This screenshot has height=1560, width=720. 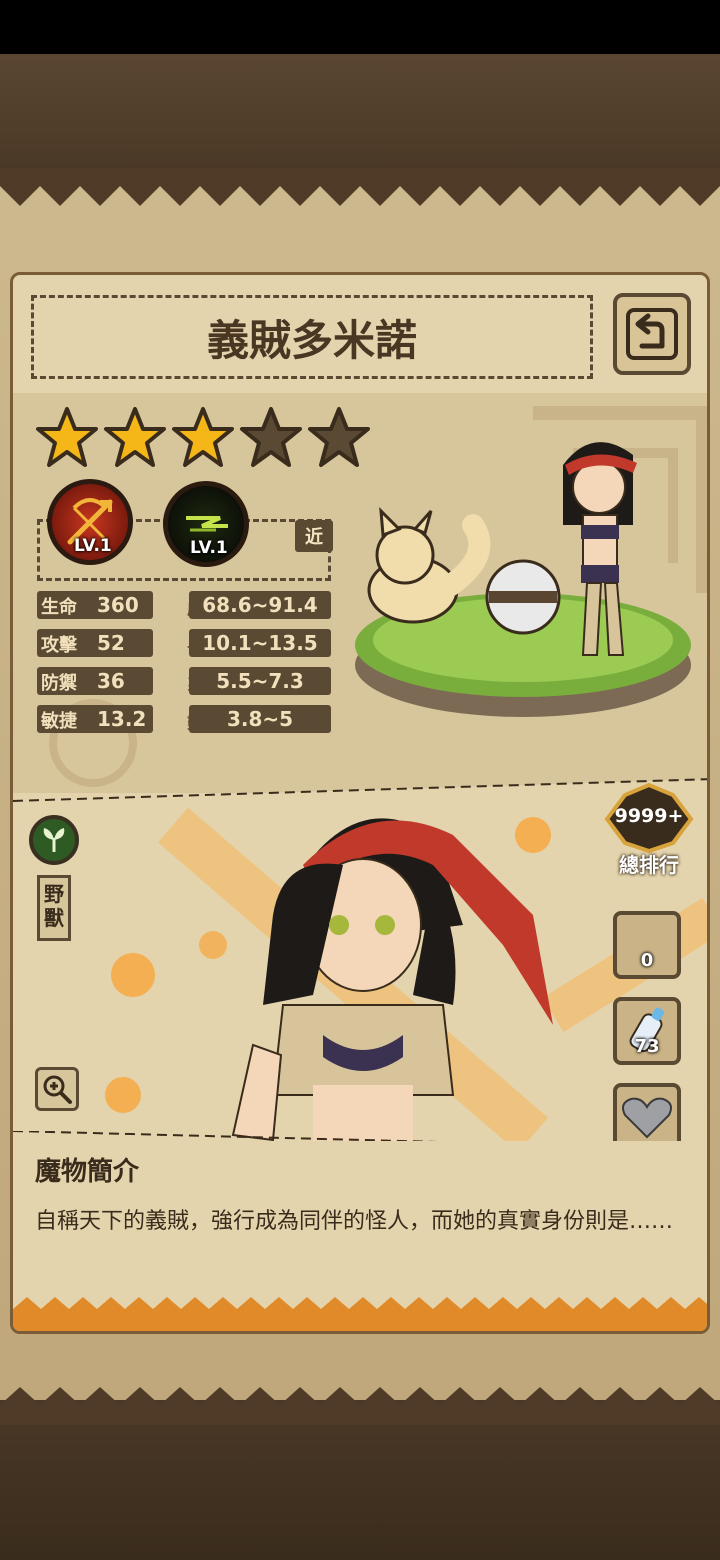 I want to click on stat-label-box: 攻擊 52, so click(x=95, y=643).